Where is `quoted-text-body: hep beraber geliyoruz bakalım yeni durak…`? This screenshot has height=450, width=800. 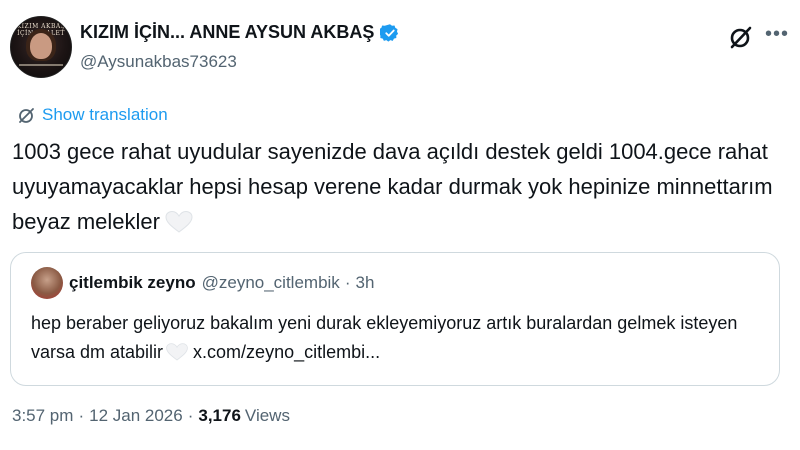
quoted-text-body: hep beraber geliyoruz bakalım yeni durak… is located at coordinates (384, 337).